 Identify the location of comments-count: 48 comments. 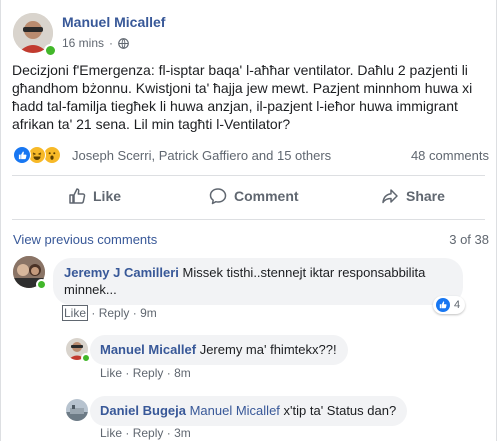
(450, 155).